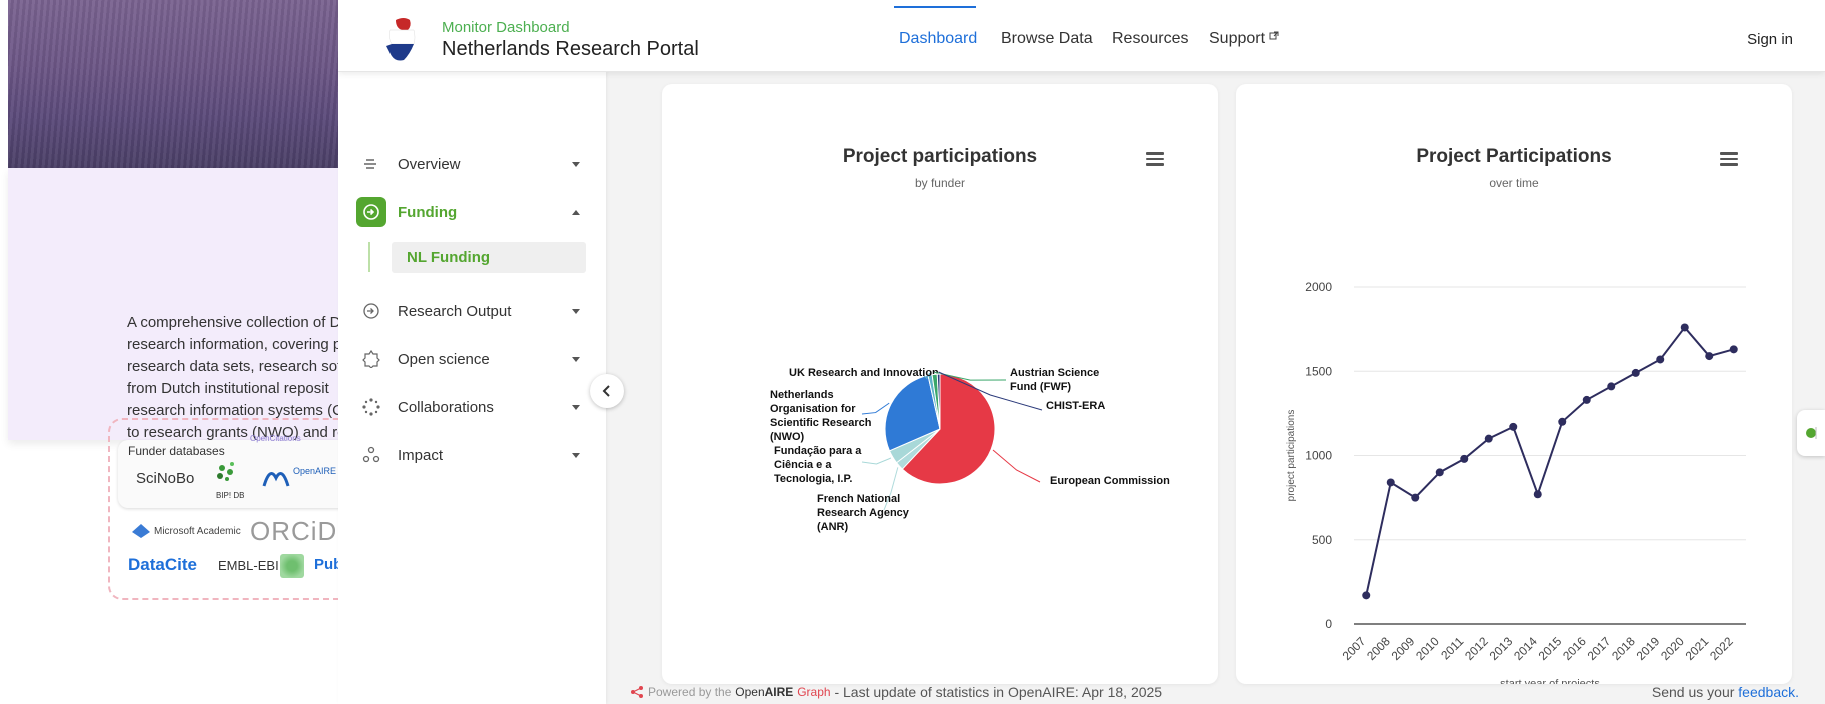 This screenshot has height=704, width=1825. Describe the element at coordinates (234, 322) in the screenshot. I see `description-line: A comprehensive collection of D` at that location.